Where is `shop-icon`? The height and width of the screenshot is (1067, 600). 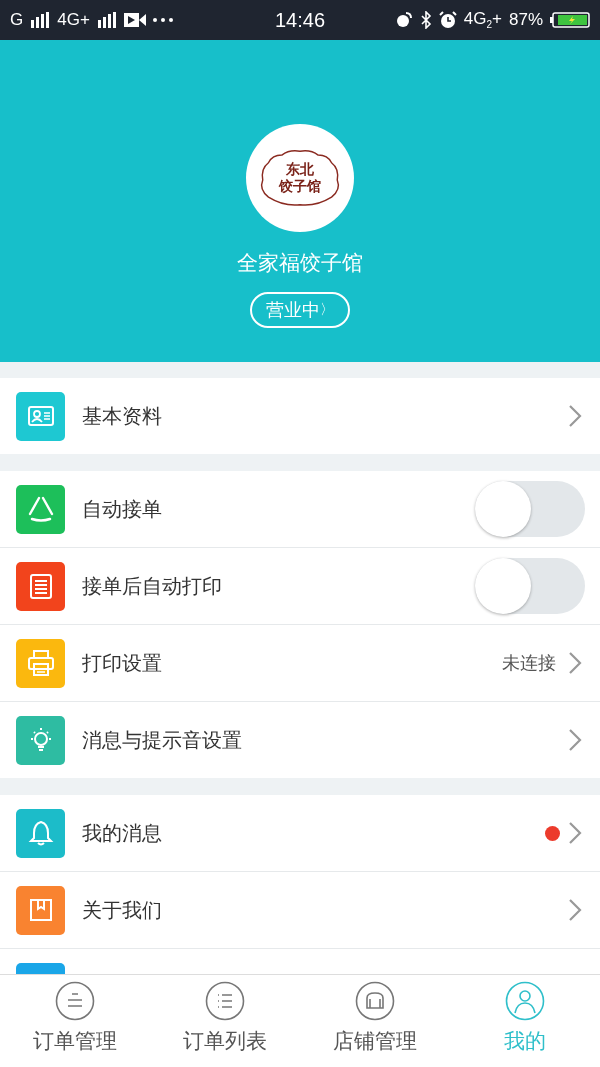
shop-icon is located at coordinates (375, 1001).